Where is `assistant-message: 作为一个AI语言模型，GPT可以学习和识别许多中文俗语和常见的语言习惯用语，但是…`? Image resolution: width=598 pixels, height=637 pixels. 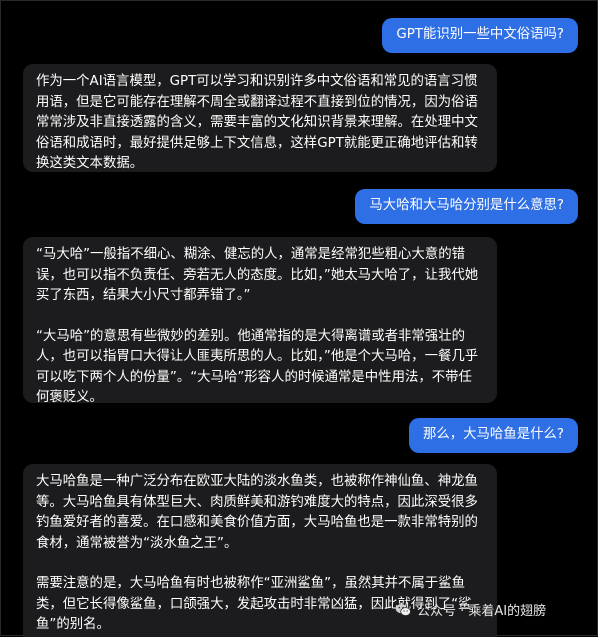
assistant-message: 作为一个AI语言模型，GPT可以学习和识别许多中文俗语和常见的语言习惯用语，但是… is located at coordinates (260, 118).